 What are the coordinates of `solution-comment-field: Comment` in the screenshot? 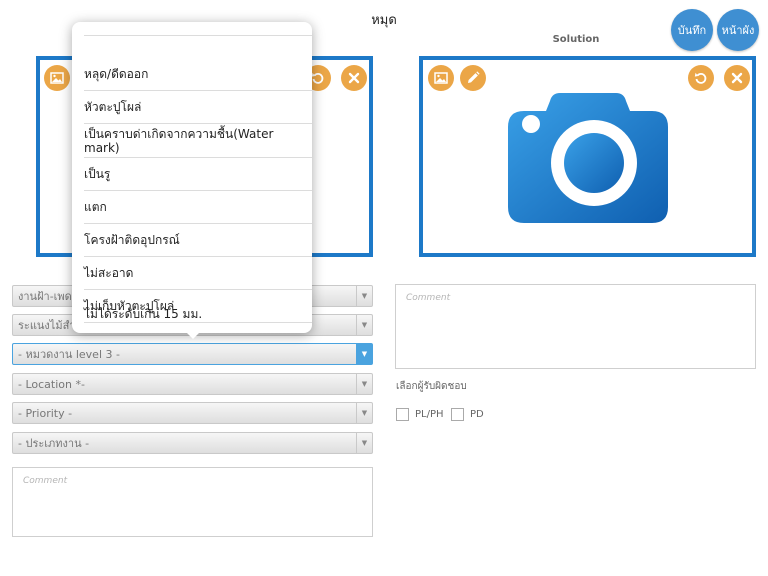 It's located at (575, 326).